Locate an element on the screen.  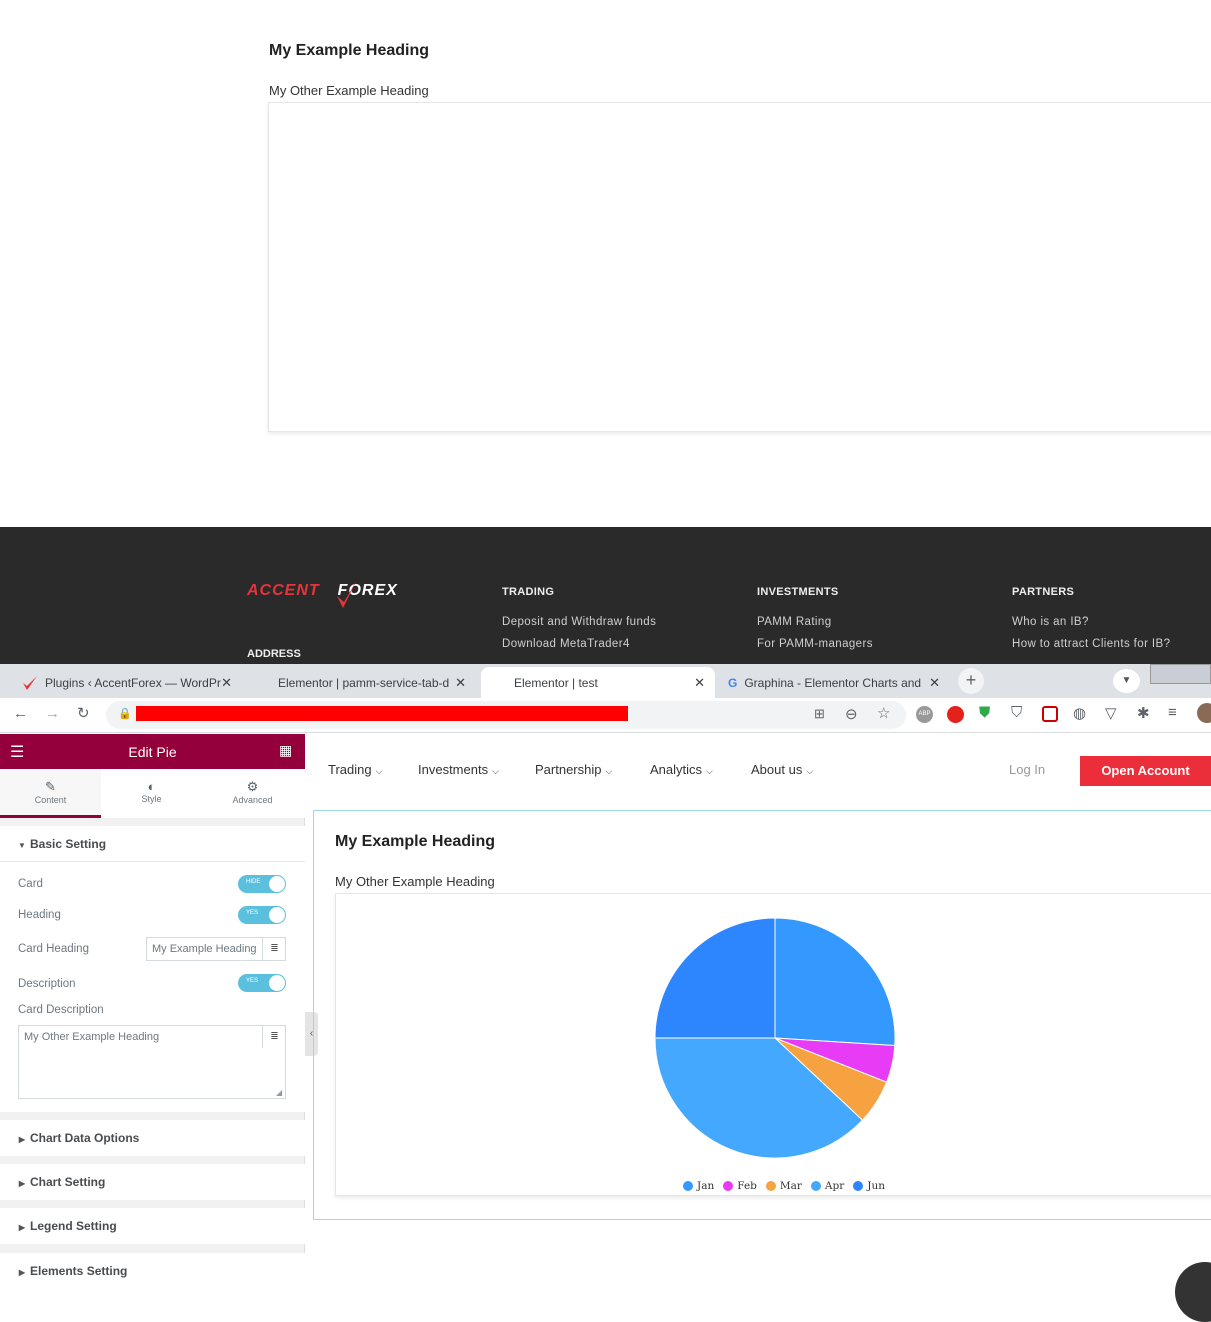
legend-item-jan: Jan is located at coordinates (698, 1186).